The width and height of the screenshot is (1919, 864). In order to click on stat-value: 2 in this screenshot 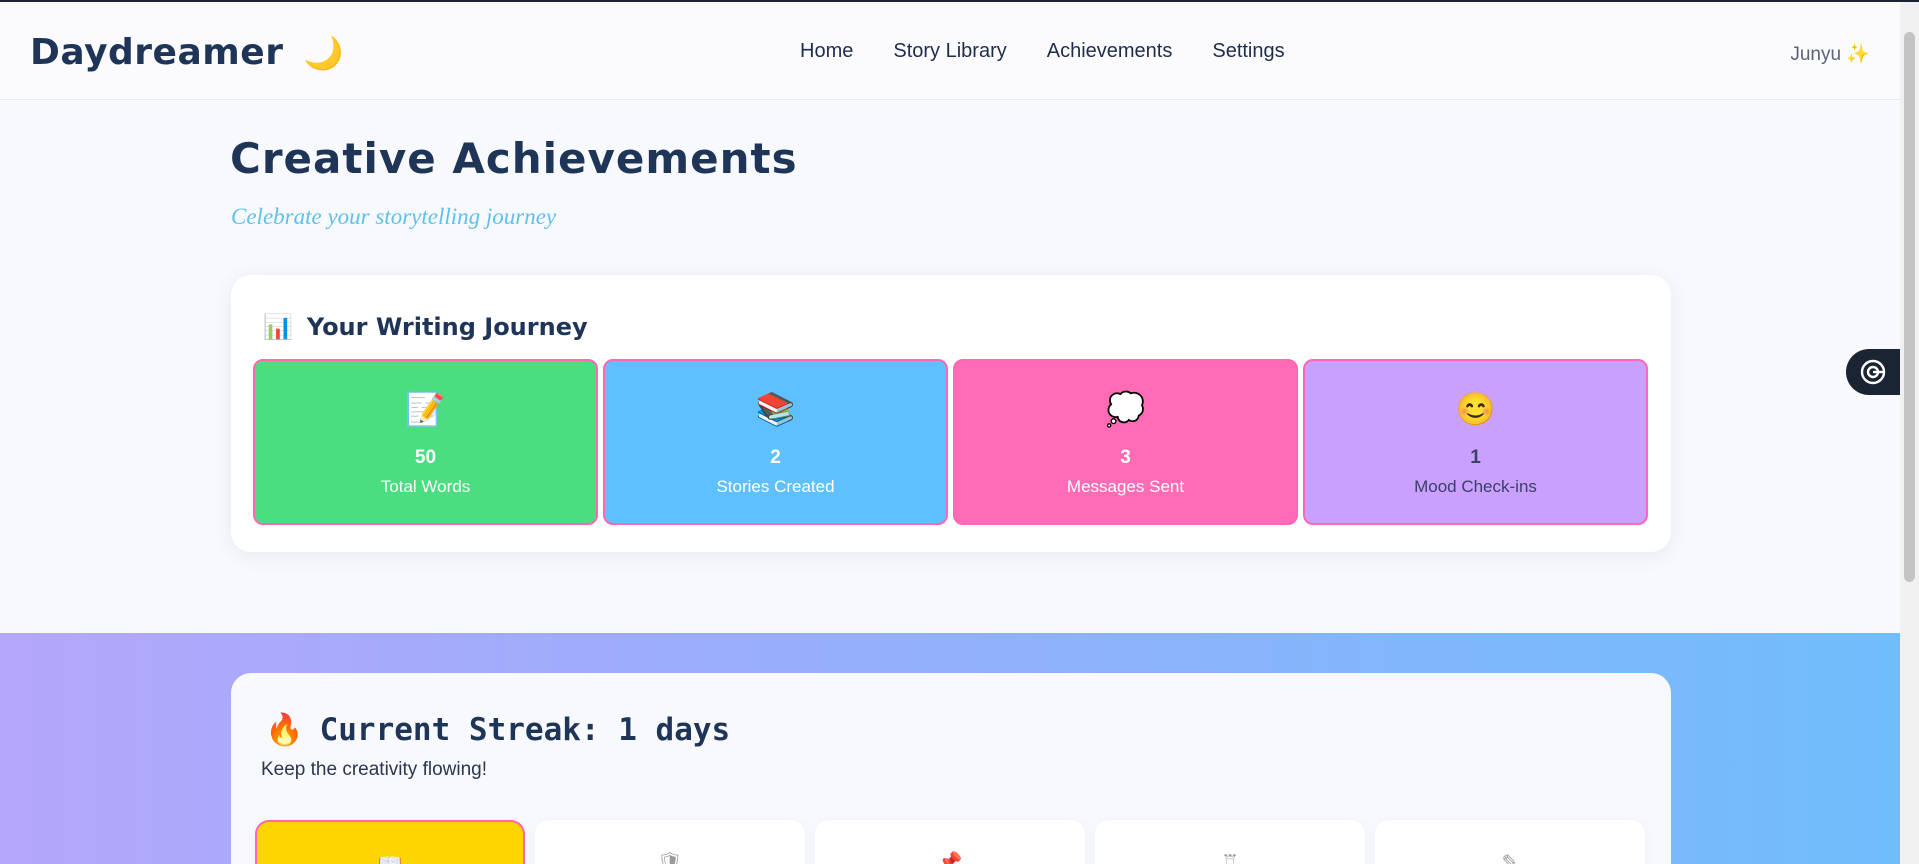, I will do `click(775, 457)`.